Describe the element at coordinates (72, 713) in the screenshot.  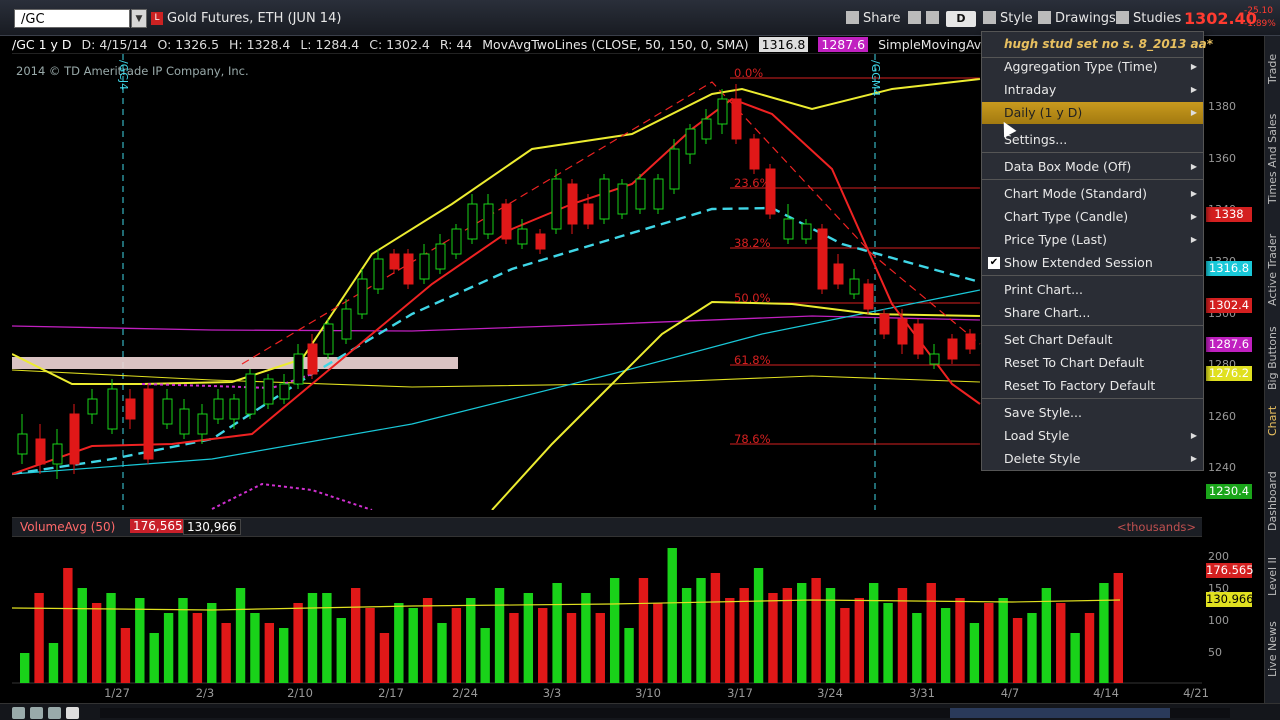
I see `pointer-icon` at that location.